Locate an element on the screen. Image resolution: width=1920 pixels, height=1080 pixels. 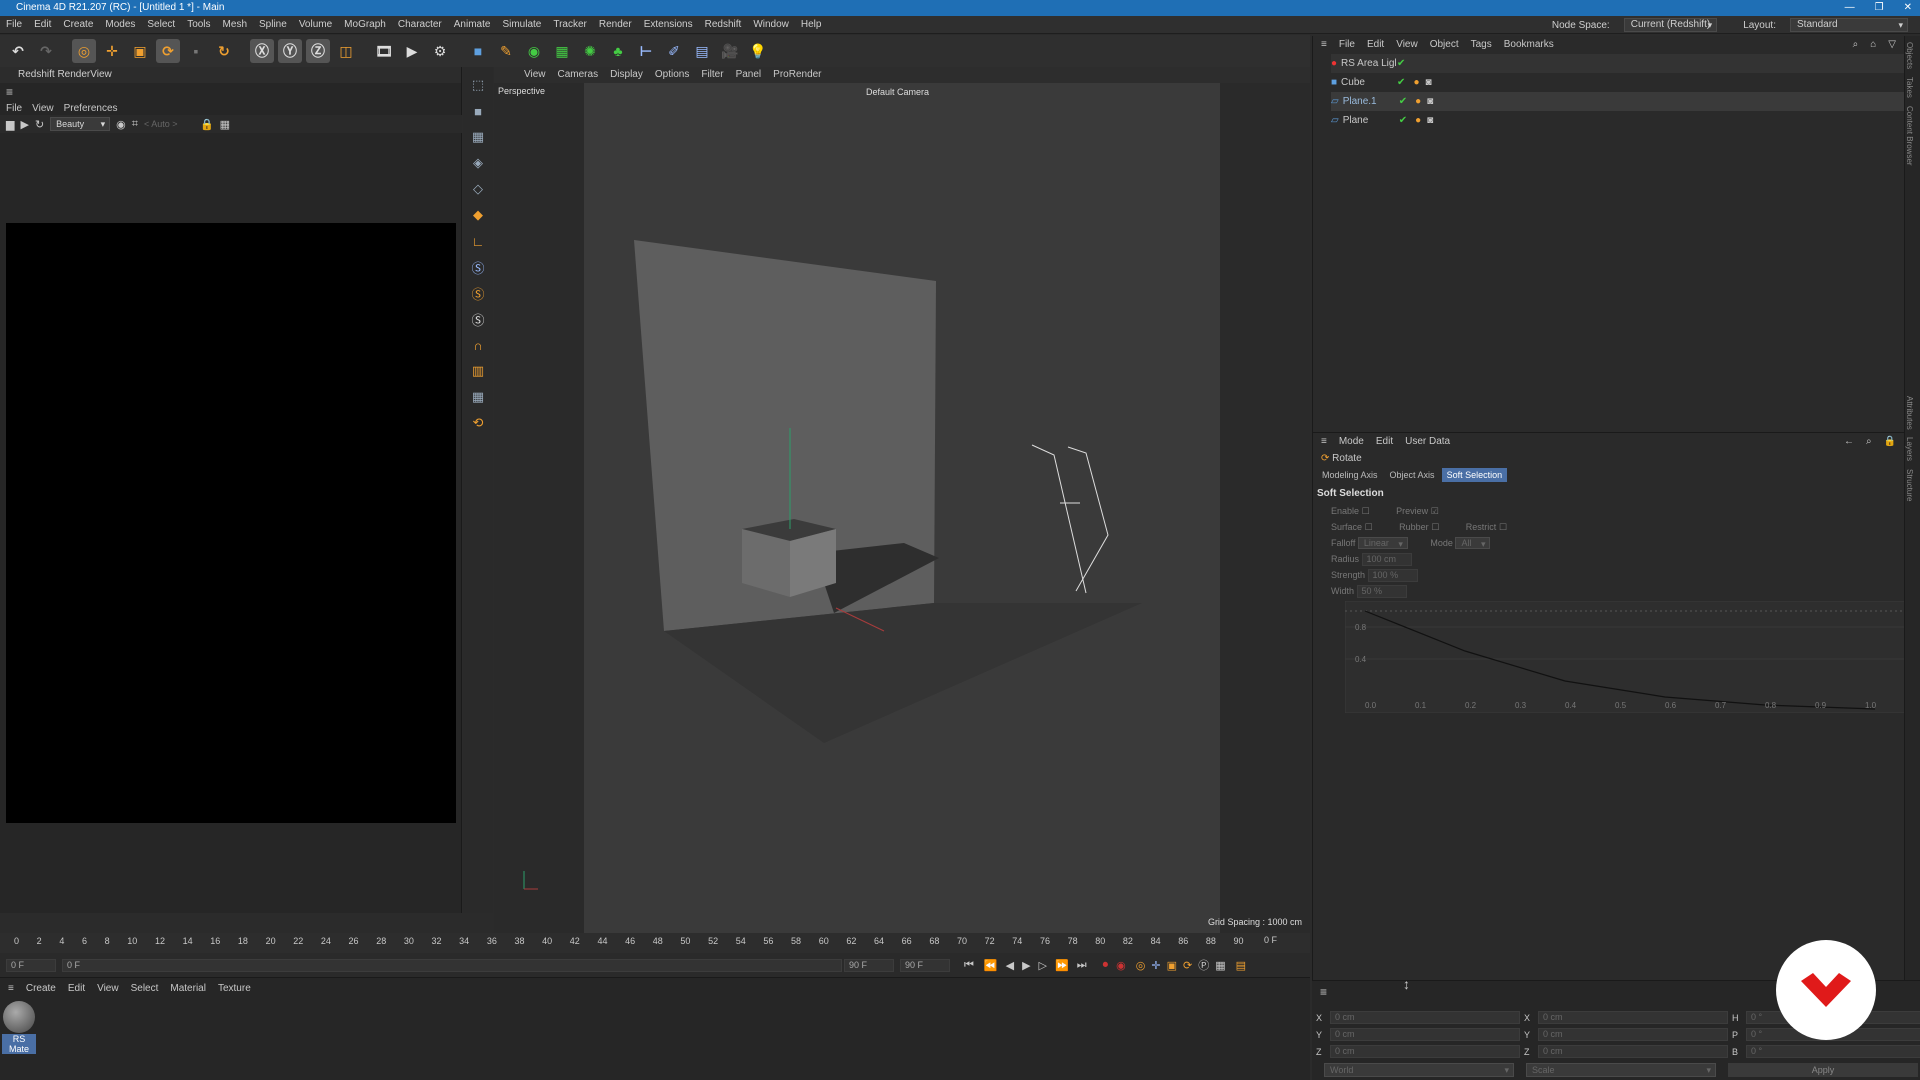
close-icon: ✕ is located at coordinates (1908, 8).